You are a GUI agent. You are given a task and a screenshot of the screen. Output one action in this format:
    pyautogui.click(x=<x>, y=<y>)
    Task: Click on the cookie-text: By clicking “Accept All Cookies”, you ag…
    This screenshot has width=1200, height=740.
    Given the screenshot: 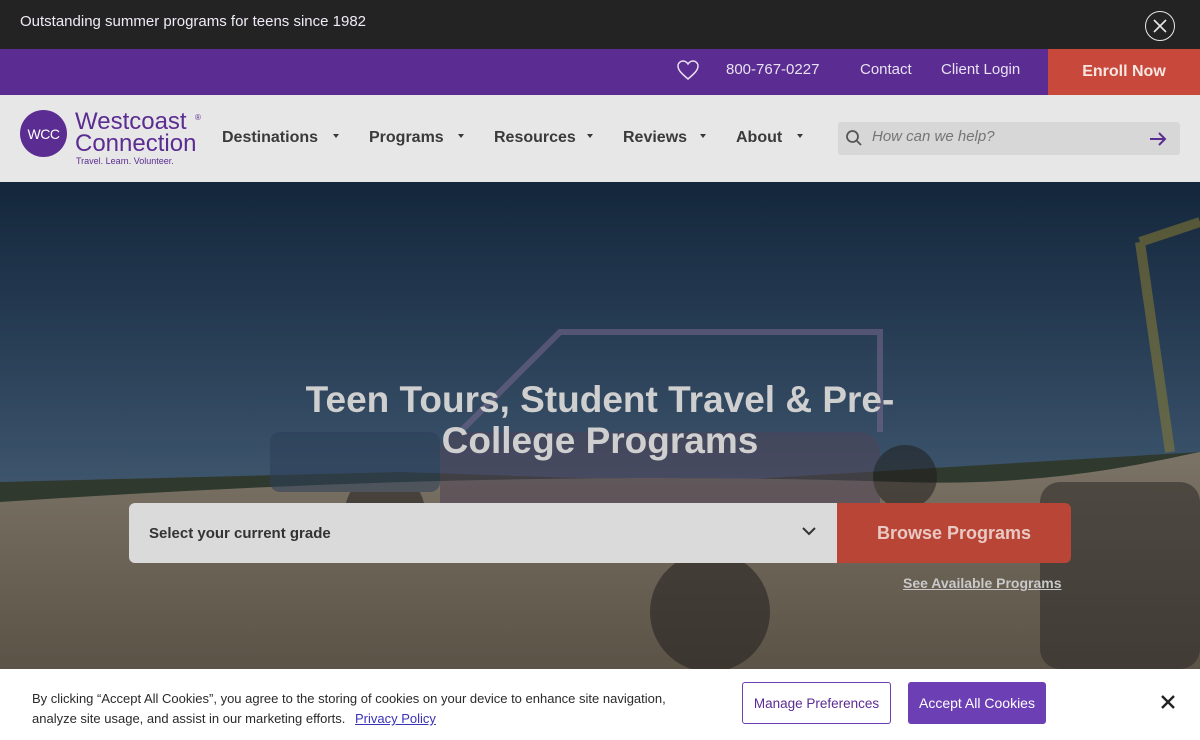 What is the action you would take?
    pyautogui.click(x=372, y=709)
    